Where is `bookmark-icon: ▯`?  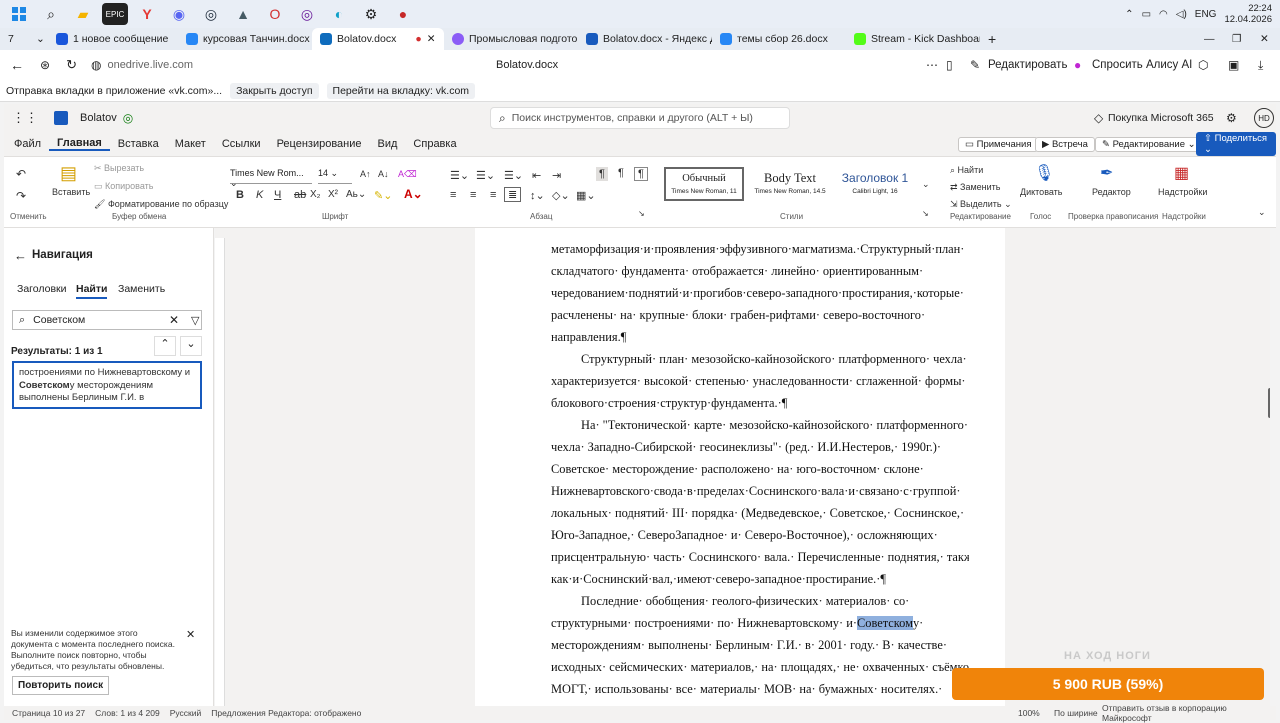 bookmark-icon: ▯ is located at coordinates (949, 65).